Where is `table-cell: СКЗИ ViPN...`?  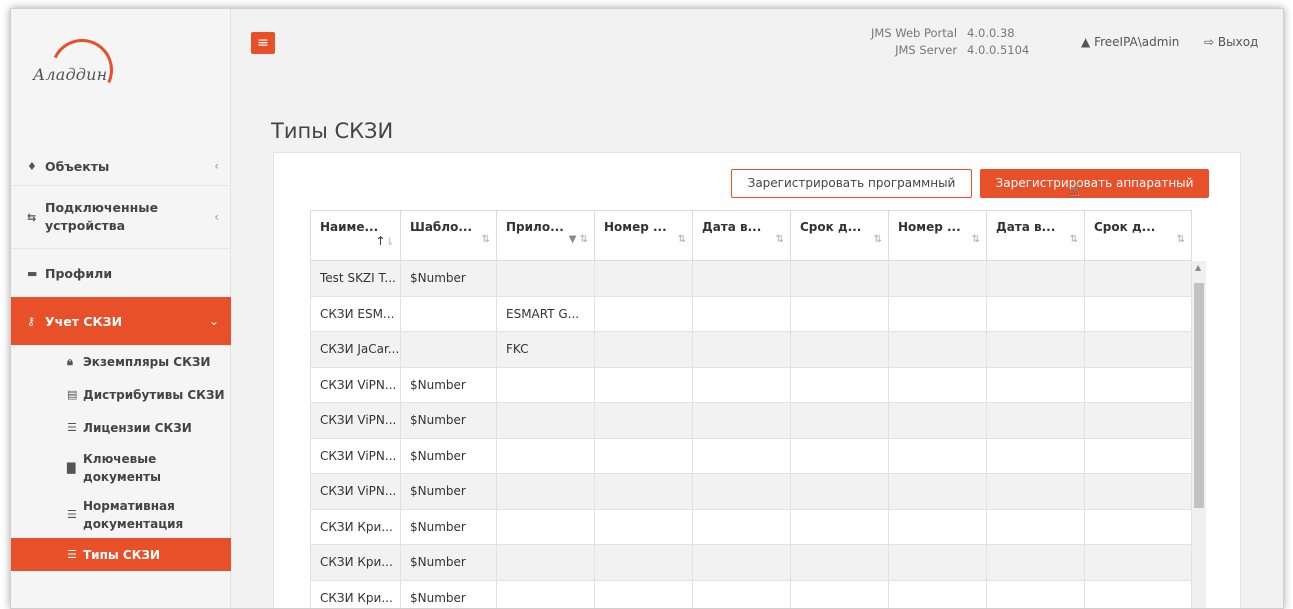
table-cell: СКЗИ ViPN... is located at coordinates (355, 384).